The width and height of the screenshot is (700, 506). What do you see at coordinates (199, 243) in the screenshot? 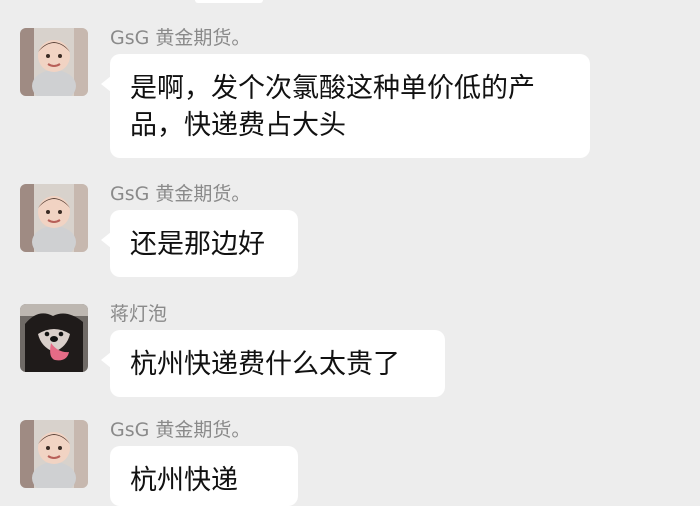
I see `message-bubble: 还是那边好` at bounding box center [199, 243].